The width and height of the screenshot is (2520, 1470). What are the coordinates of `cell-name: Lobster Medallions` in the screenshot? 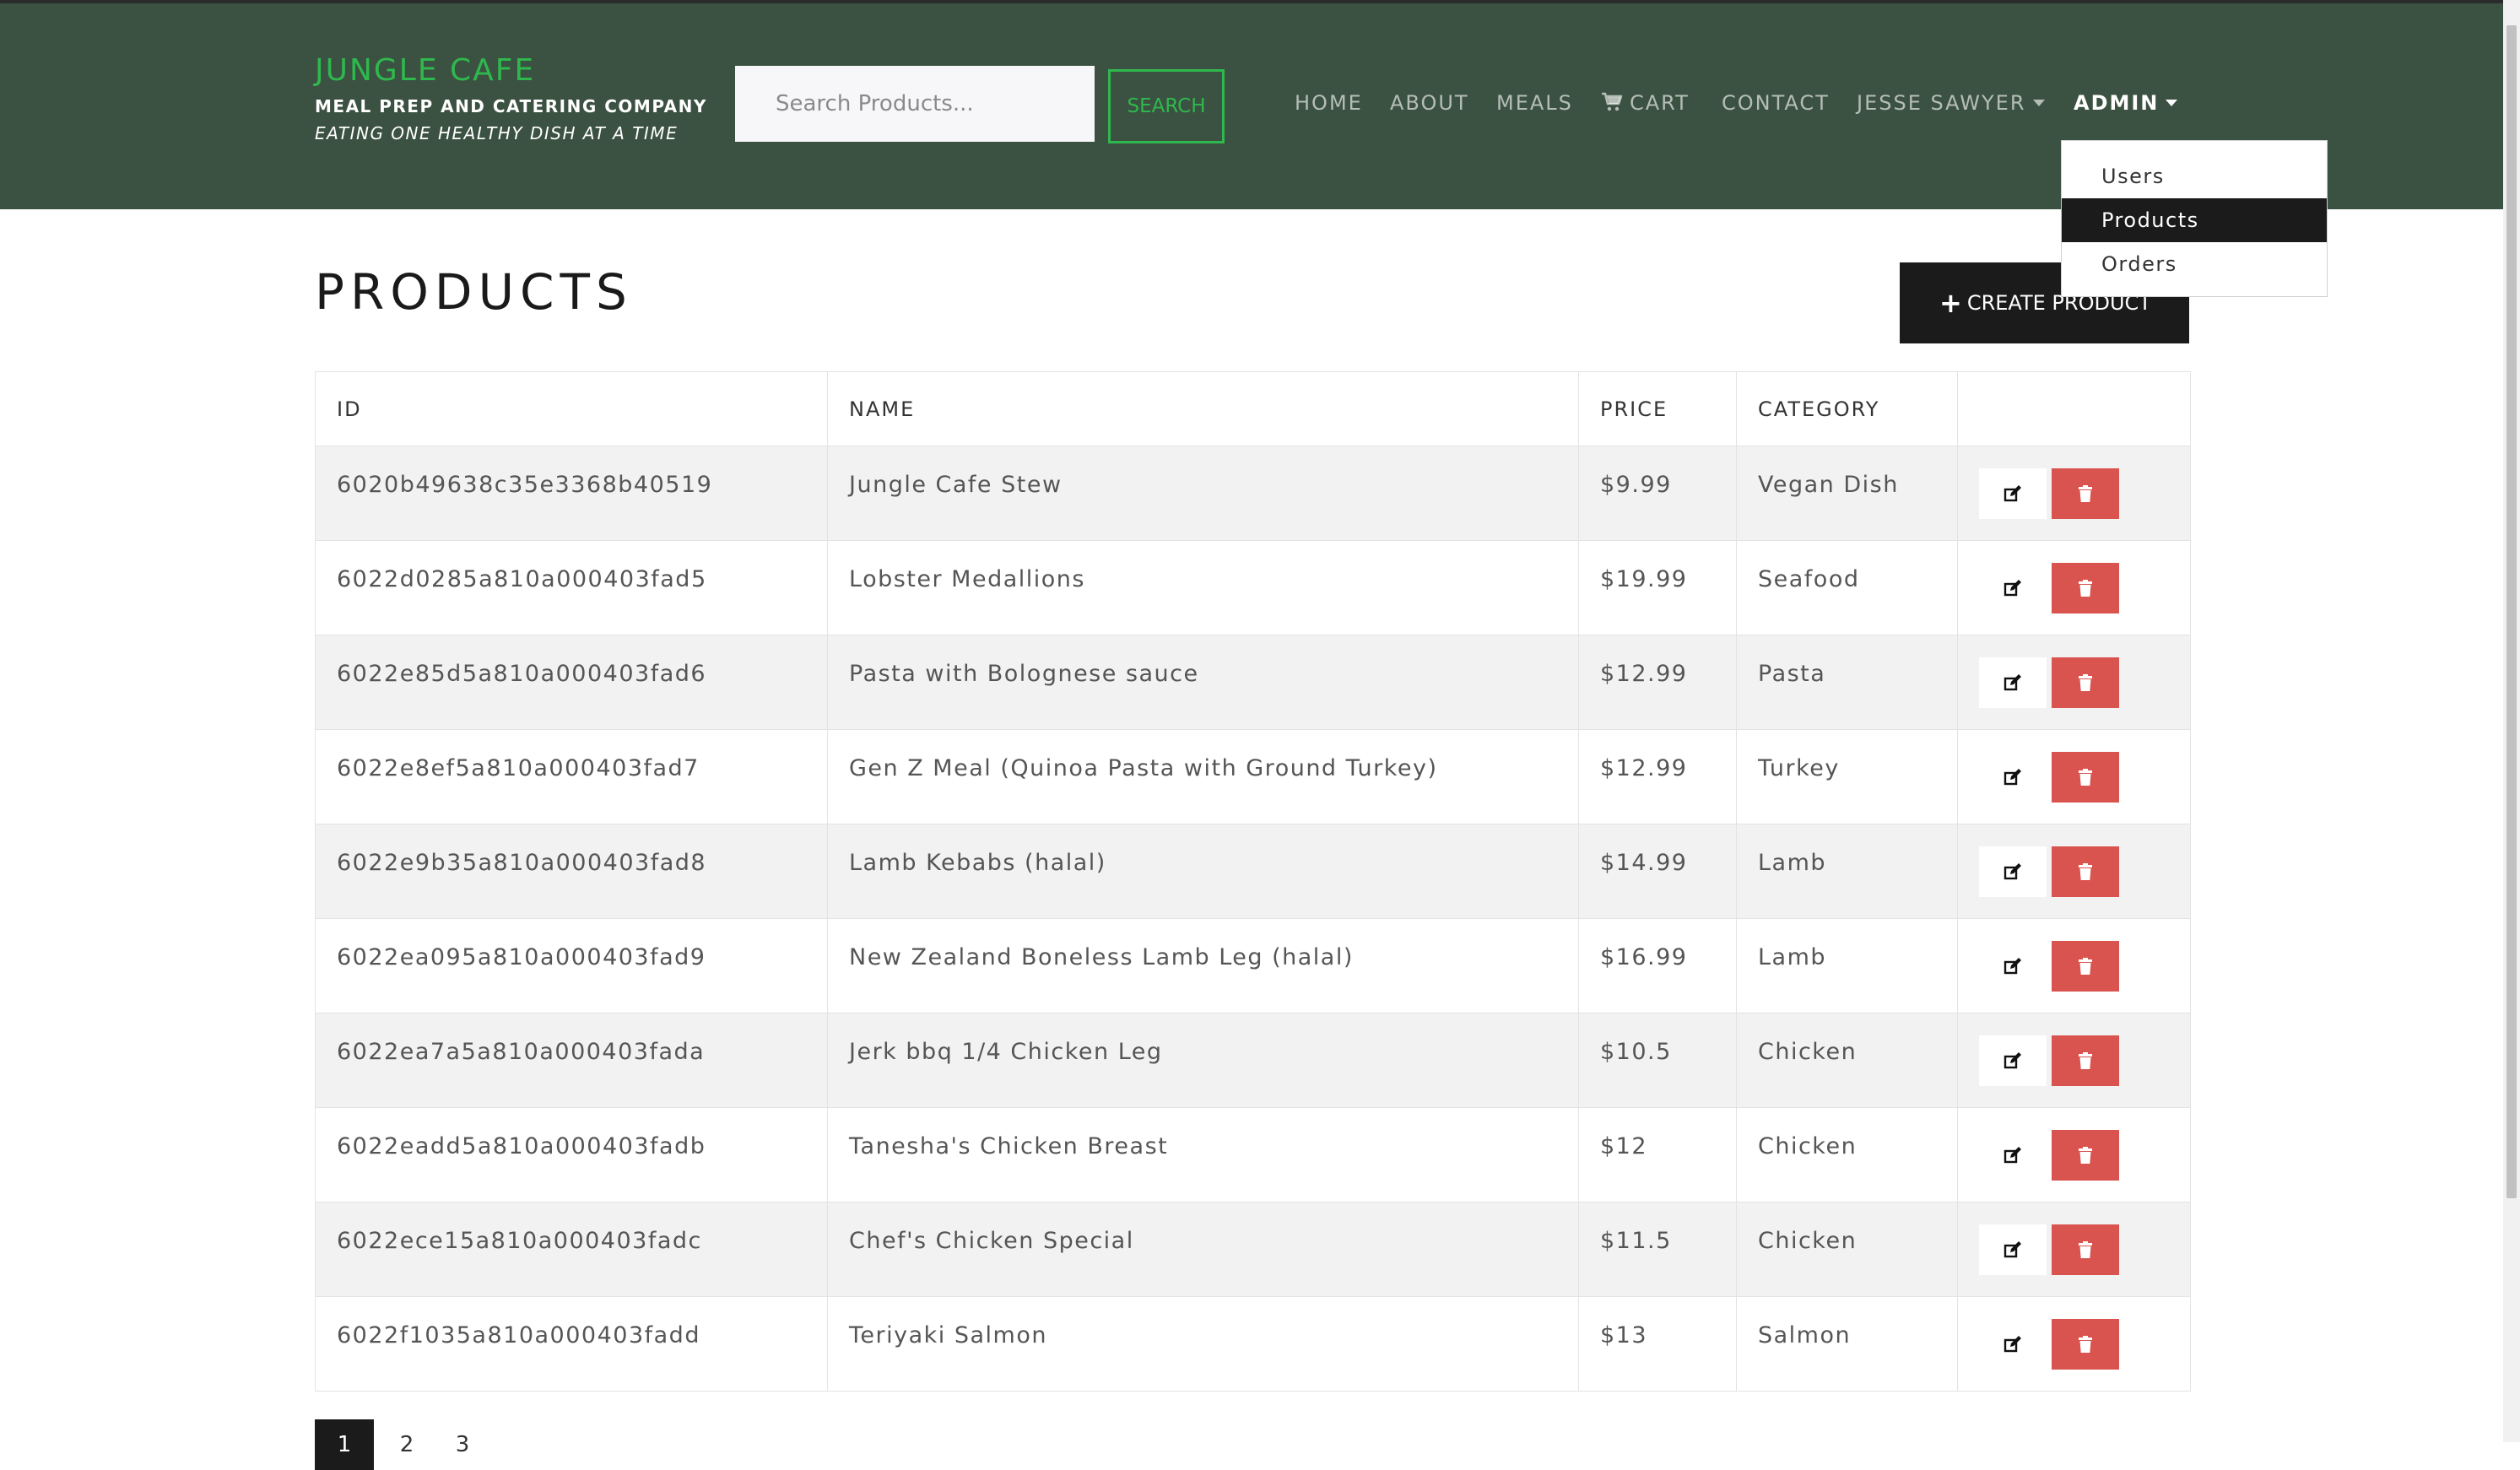 It's located at (1203, 588).